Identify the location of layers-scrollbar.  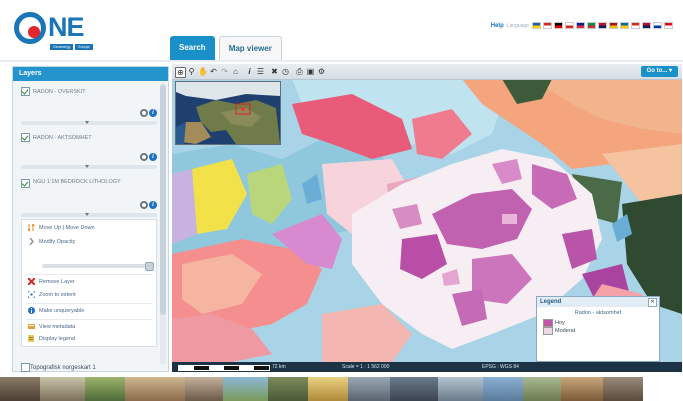
(163, 224).